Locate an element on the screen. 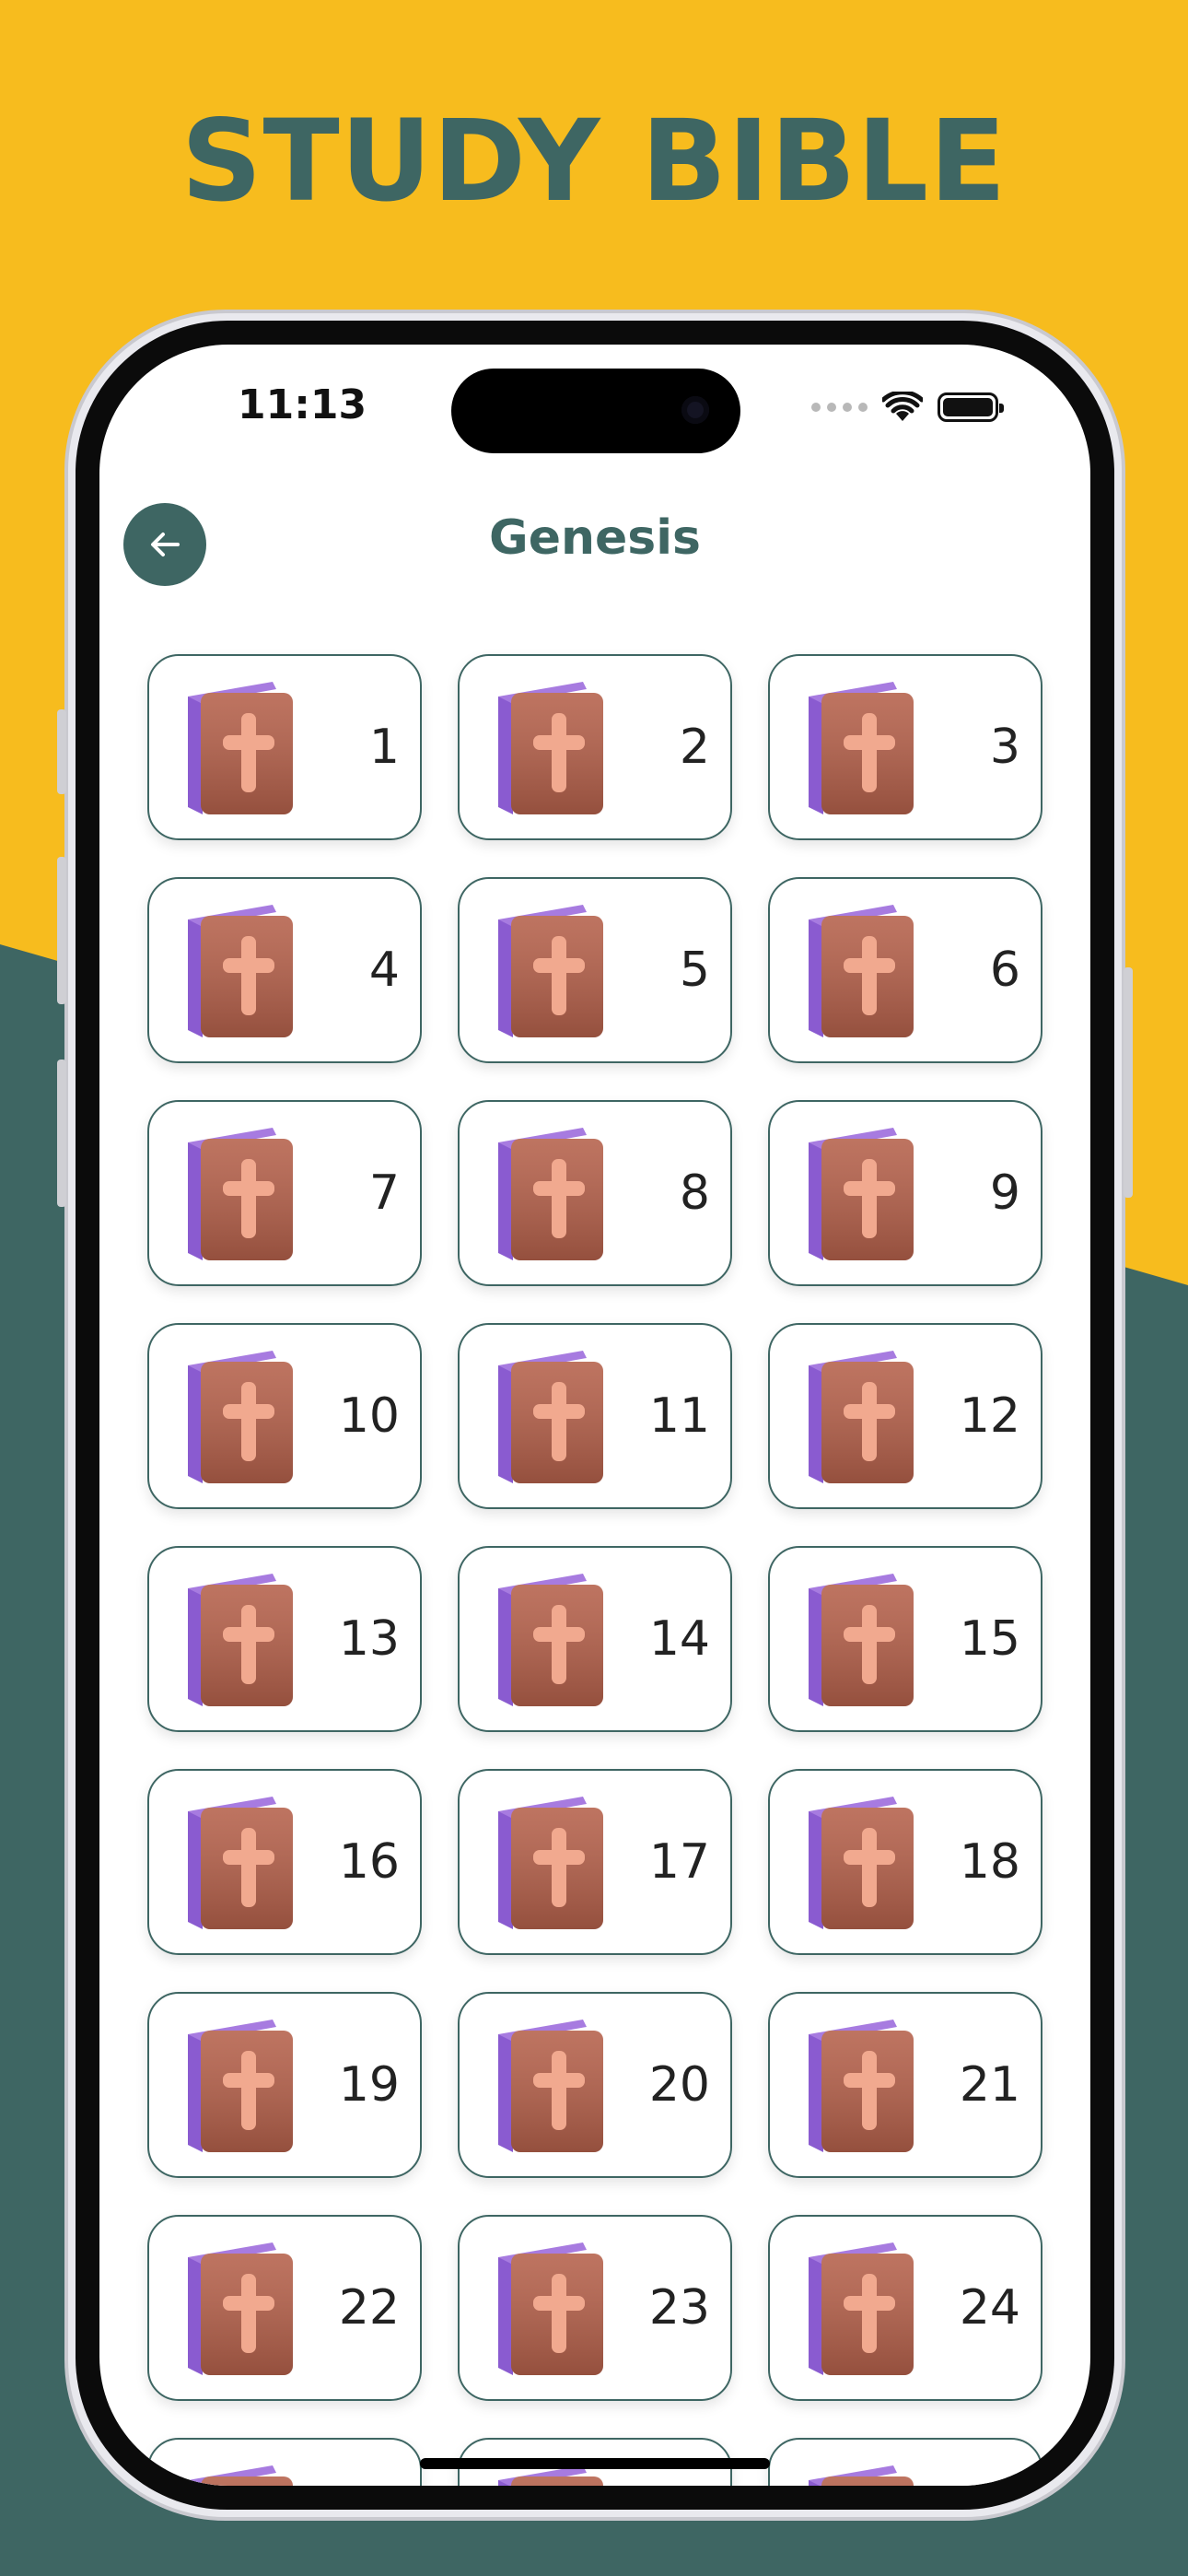  chapter-card-4: 4 is located at coordinates (284, 970).